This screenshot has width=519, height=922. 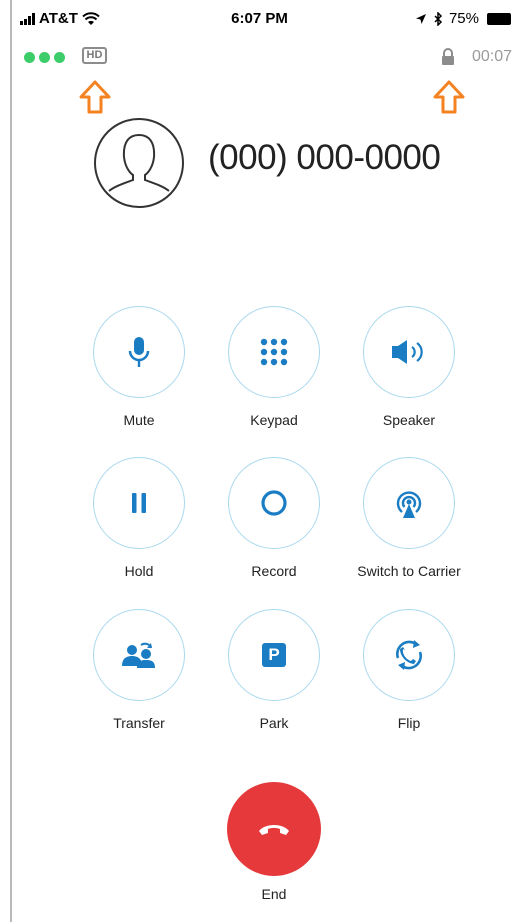 I want to click on flip-icon, so click(x=409, y=655).